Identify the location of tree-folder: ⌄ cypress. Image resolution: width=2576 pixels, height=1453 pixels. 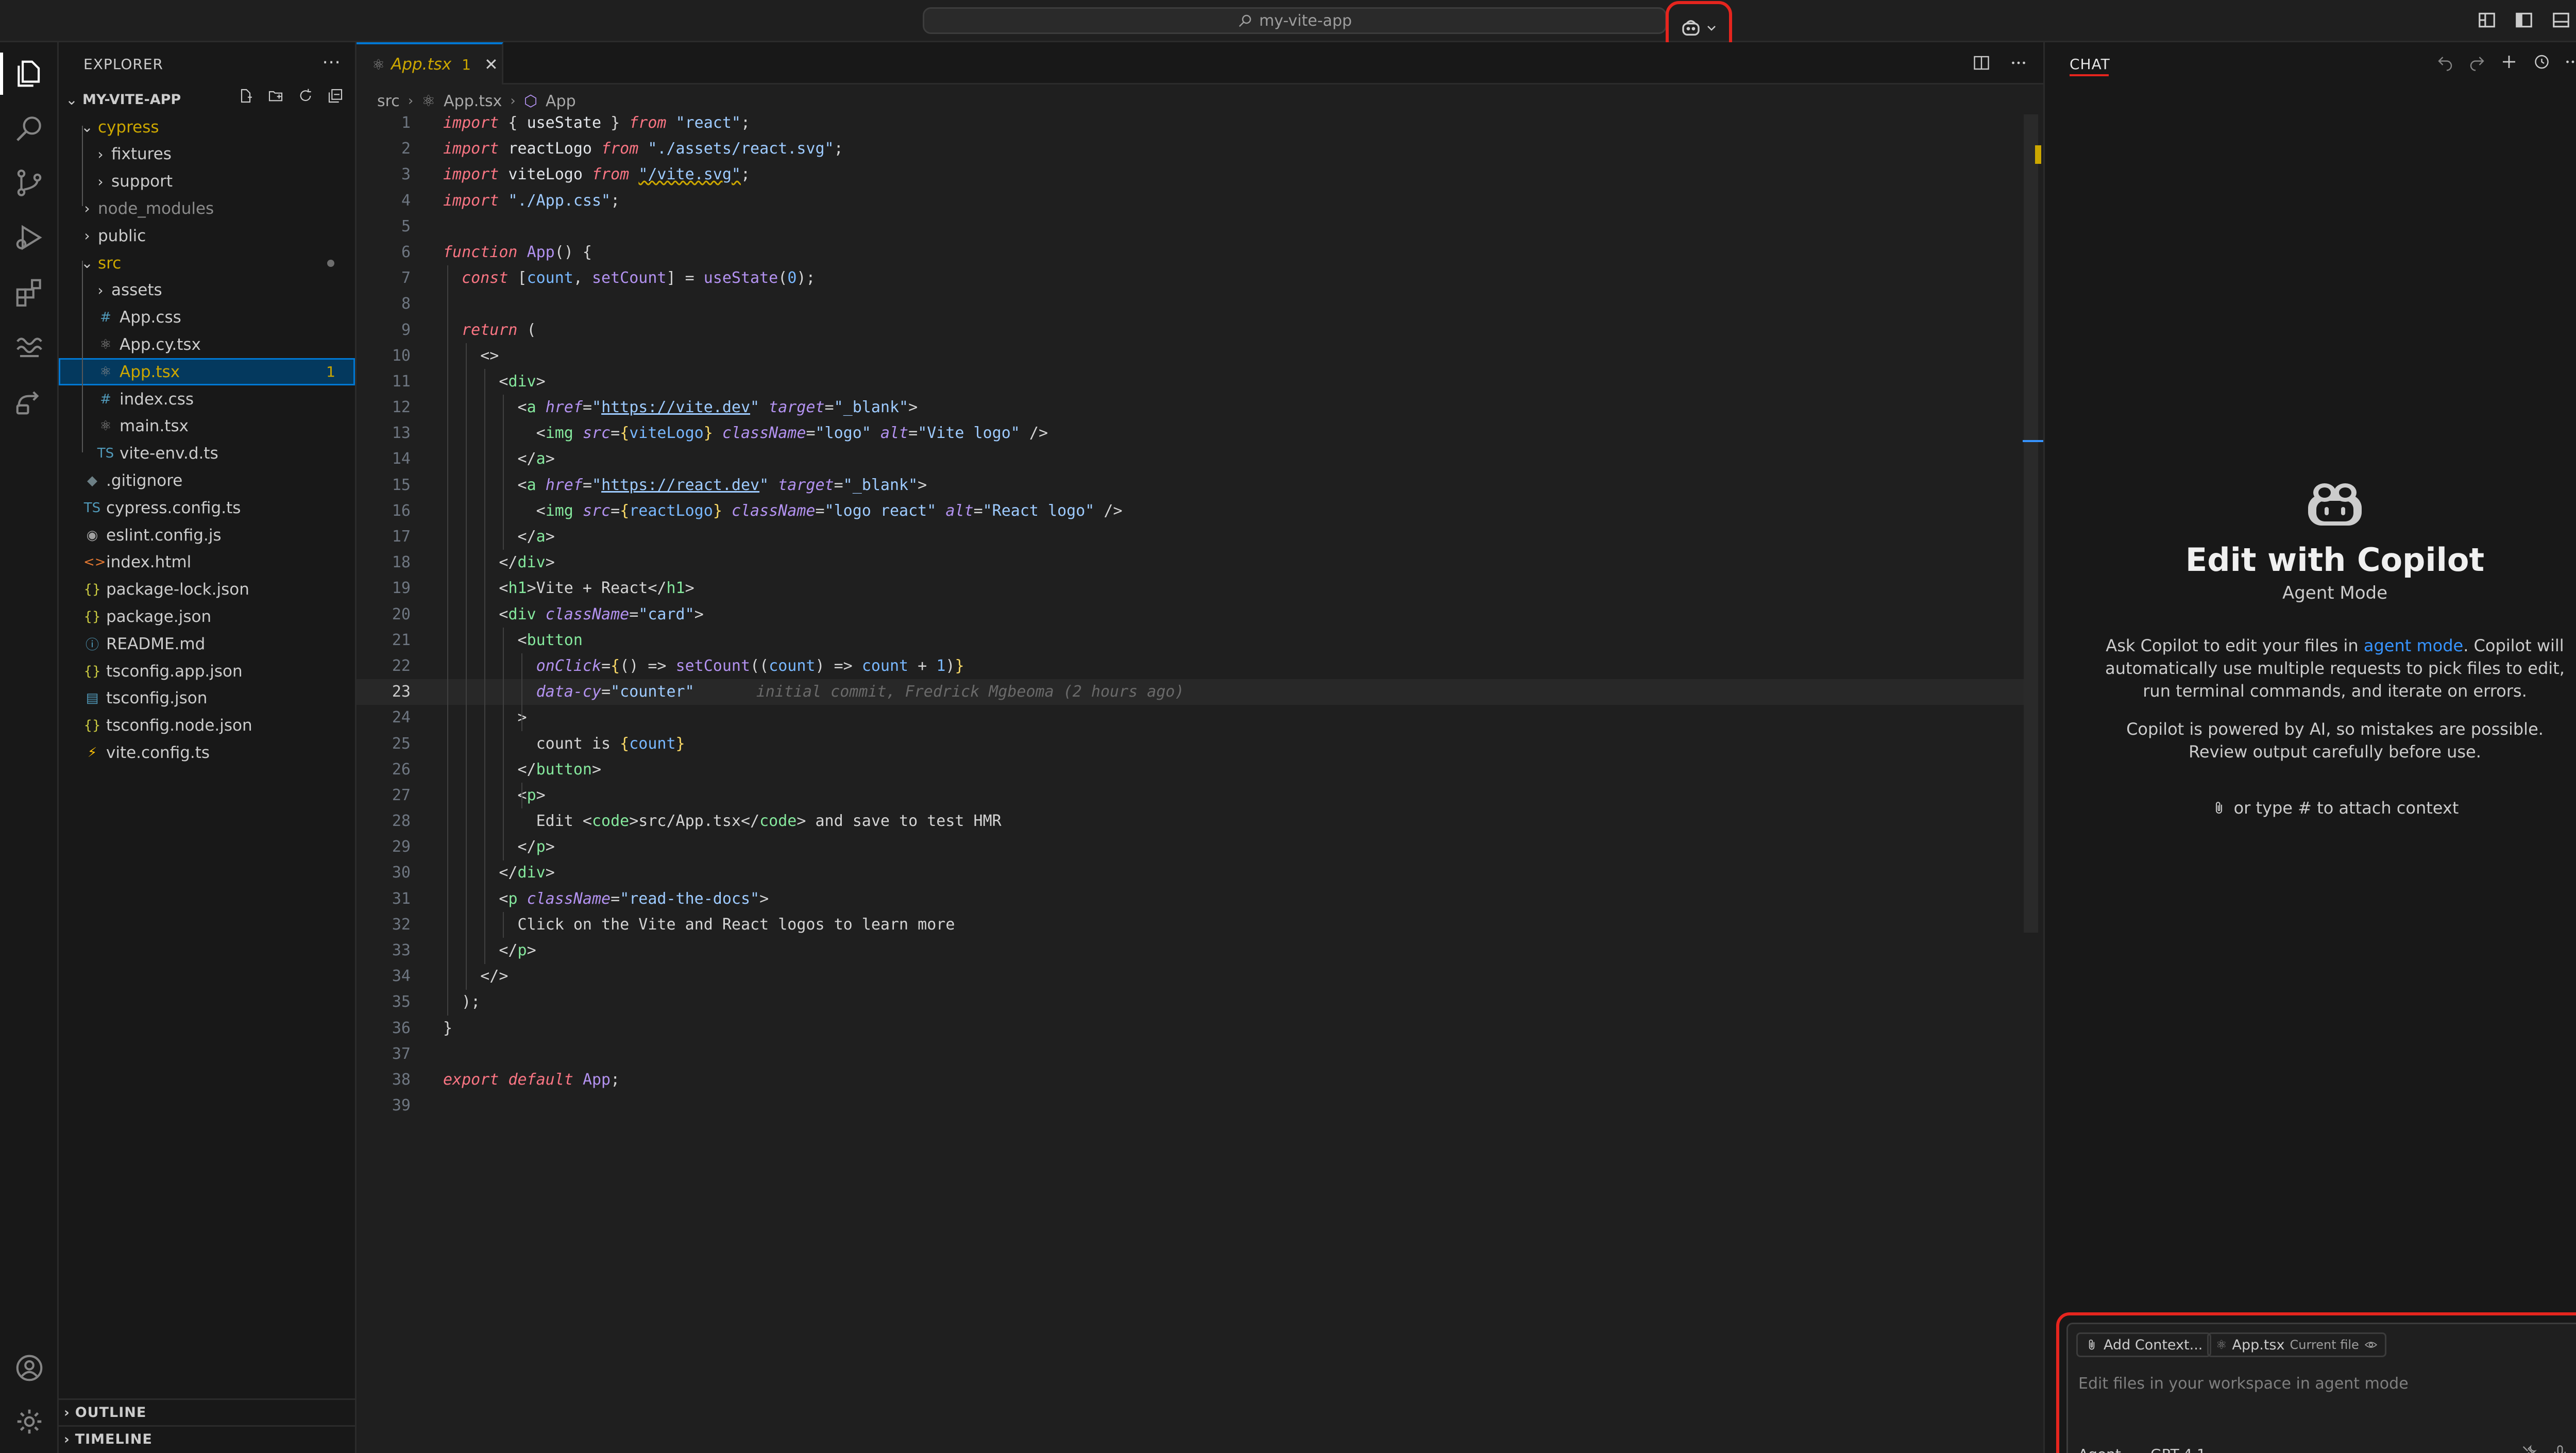
(207, 127).